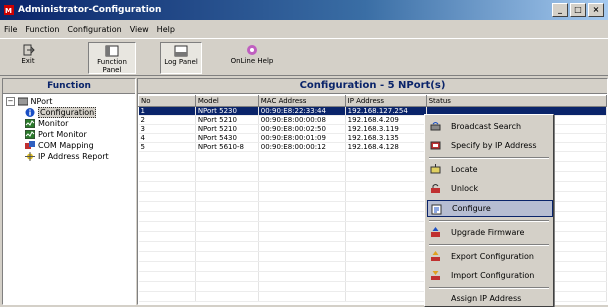 The height and width of the screenshot is (307, 608). I want to click on configuration-title: Configuration - 5 NPort(s), so click(372, 86).